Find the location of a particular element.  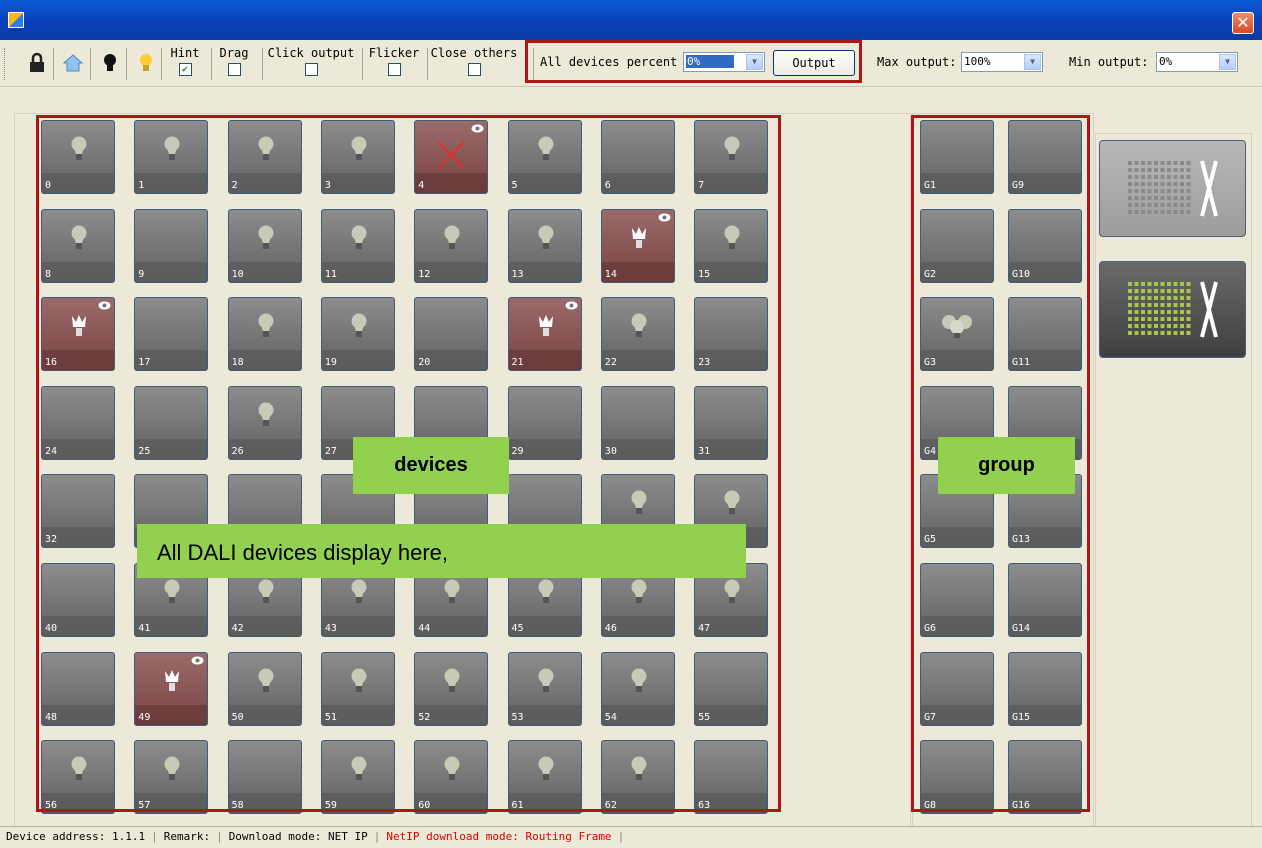

bulb-on-icon is located at coordinates (146, 63).